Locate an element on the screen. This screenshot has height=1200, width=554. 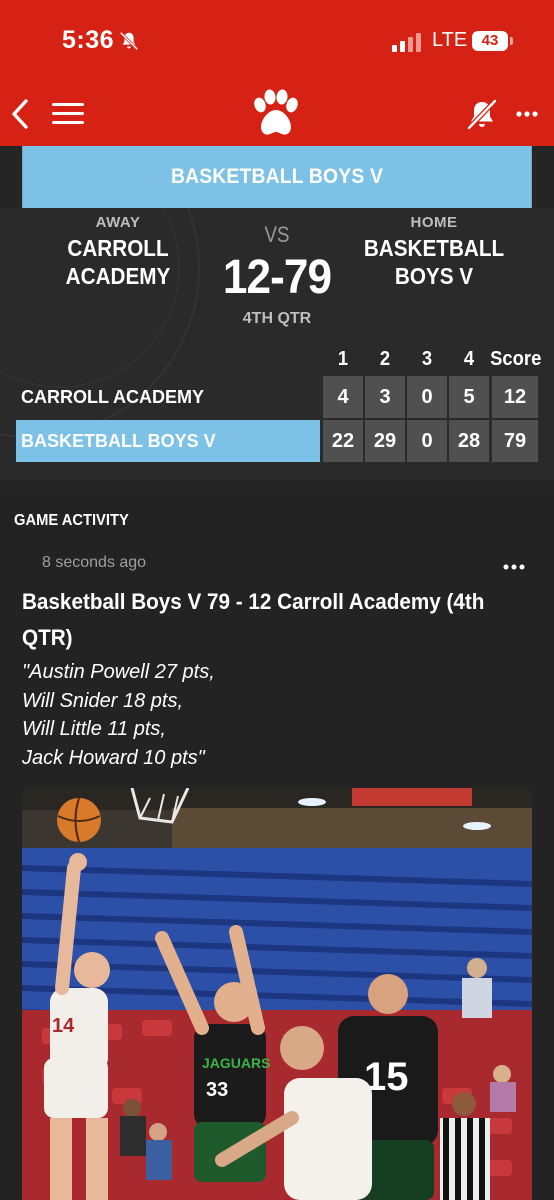
jersey-number-14: 14 is located at coordinates (63, 1026).